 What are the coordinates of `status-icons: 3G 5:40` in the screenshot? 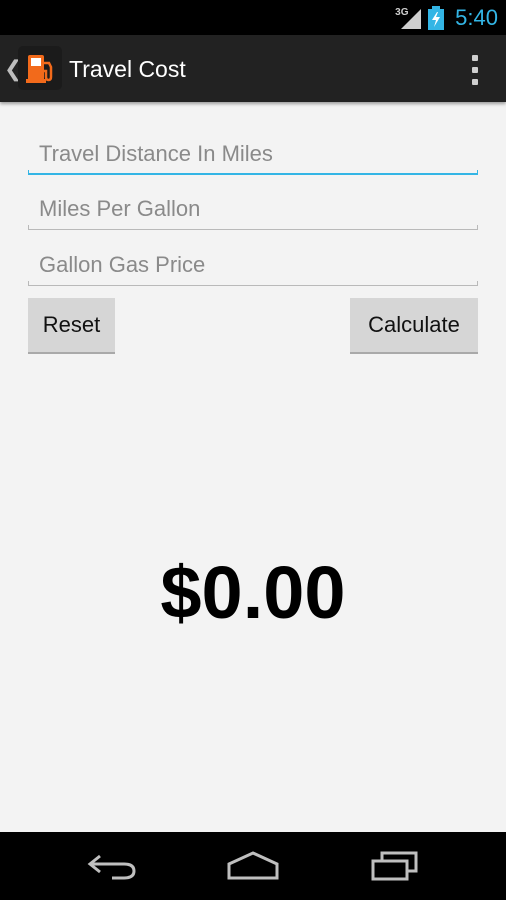 It's located at (446, 17).